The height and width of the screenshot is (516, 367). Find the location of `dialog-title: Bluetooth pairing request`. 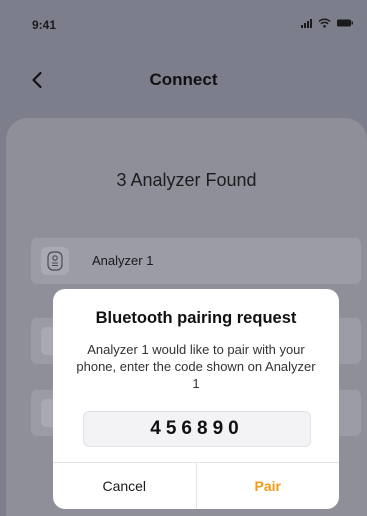

dialog-title: Bluetooth pairing request is located at coordinates (196, 318).